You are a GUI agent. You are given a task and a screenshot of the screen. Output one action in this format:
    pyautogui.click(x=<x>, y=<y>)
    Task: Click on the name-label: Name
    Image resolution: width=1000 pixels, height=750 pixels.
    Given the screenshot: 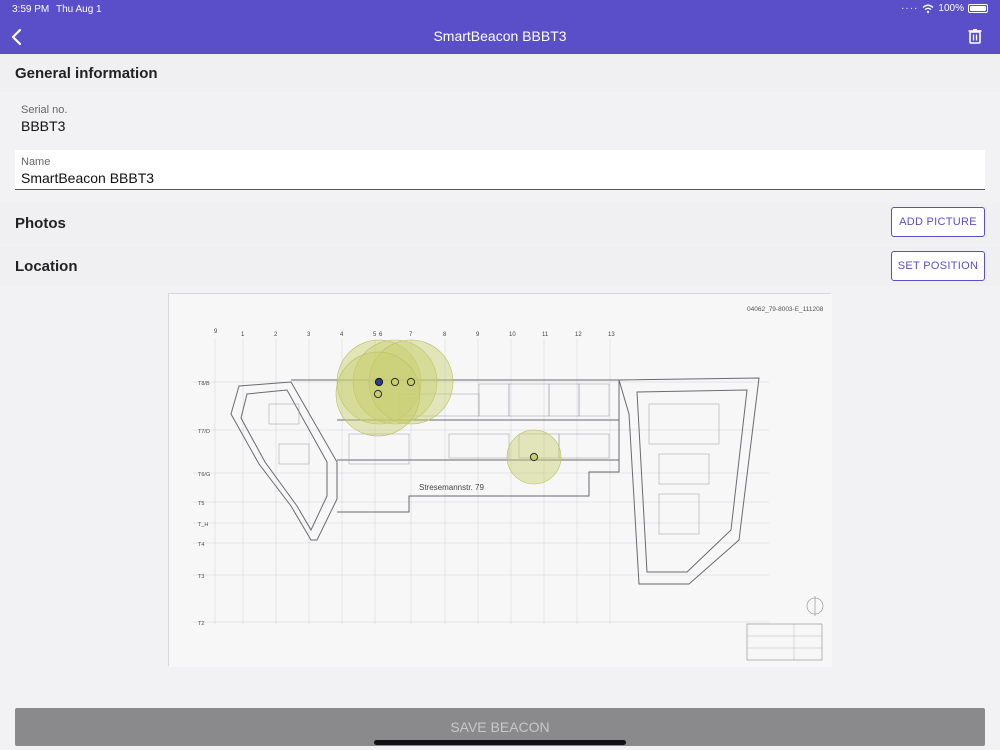 What is the action you would take?
    pyautogui.click(x=36, y=162)
    